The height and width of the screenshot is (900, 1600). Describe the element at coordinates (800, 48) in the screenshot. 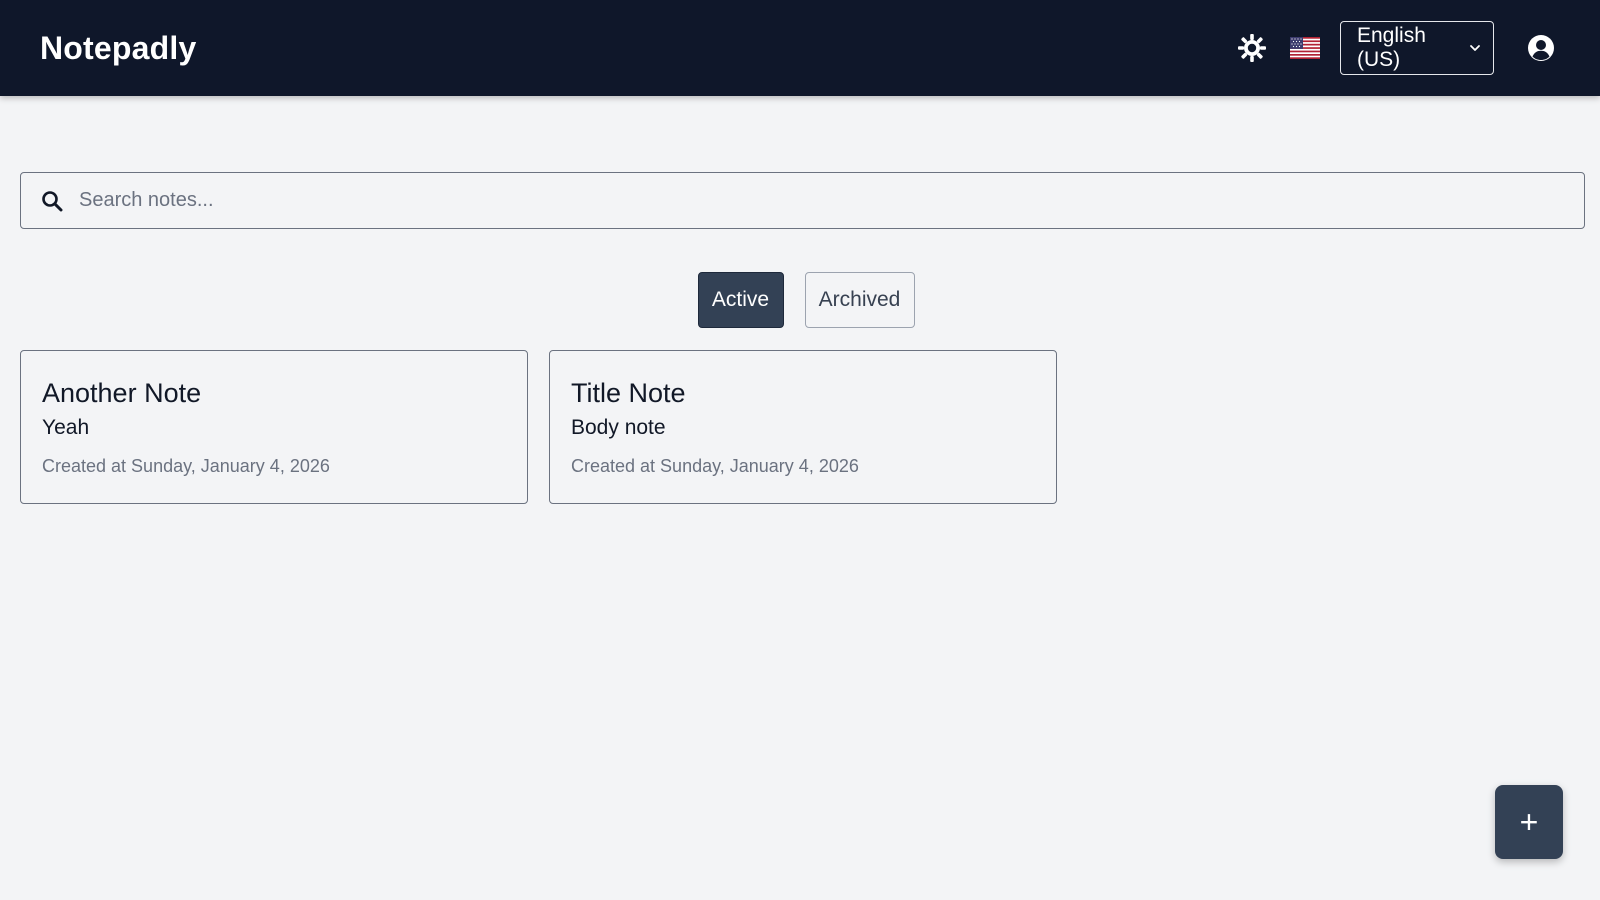

I see `top-navbar: Notepadly English (US)` at that location.